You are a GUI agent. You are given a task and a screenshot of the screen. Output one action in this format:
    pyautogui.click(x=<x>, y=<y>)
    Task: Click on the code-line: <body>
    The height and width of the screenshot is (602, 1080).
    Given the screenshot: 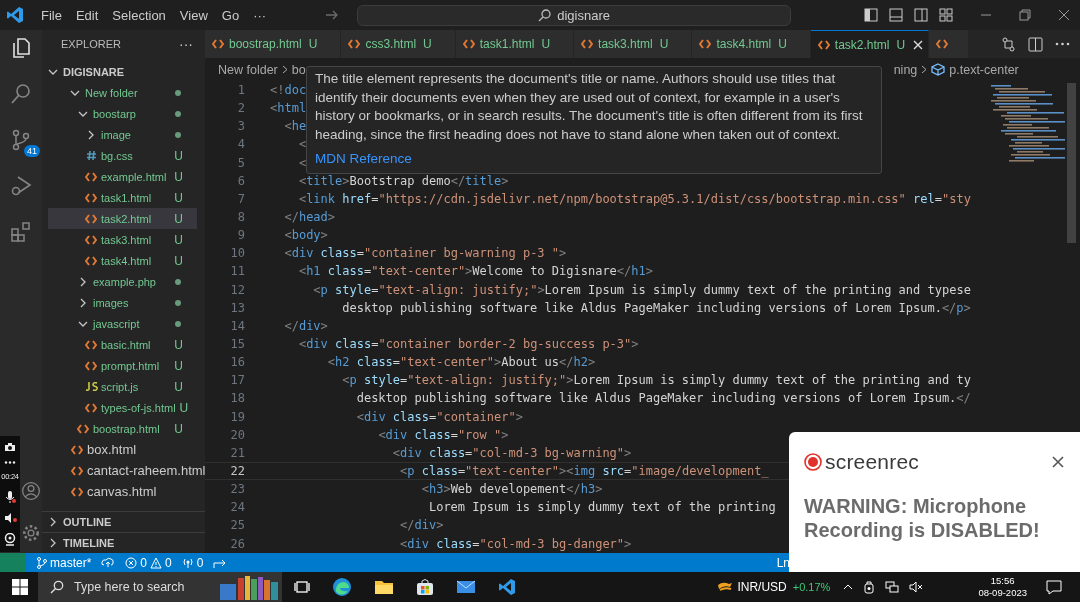 What is the action you would take?
    pyautogui.click(x=305, y=235)
    